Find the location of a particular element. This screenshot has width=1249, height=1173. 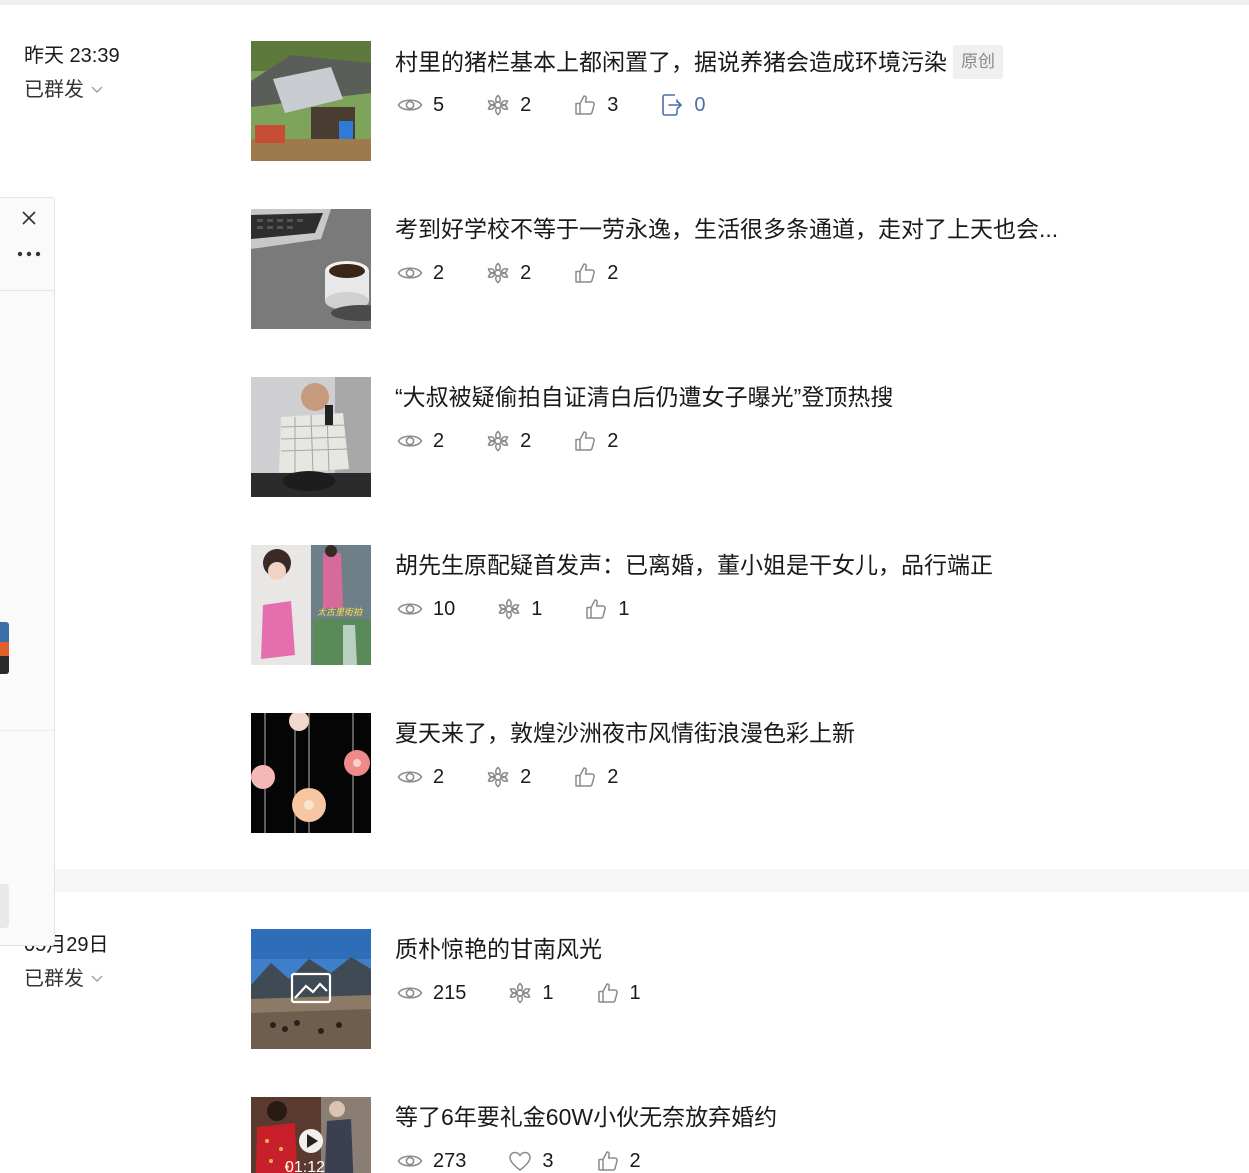

article-stats: 215 1 1 is located at coordinates (540, 993).